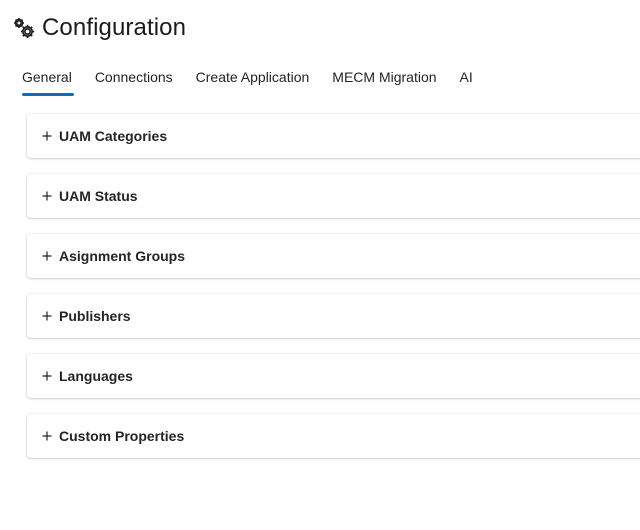 The height and width of the screenshot is (530, 640). What do you see at coordinates (333, 316) in the screenshot?
I see `accordion-publishers: Publishers` at bounding box center [333, 316].